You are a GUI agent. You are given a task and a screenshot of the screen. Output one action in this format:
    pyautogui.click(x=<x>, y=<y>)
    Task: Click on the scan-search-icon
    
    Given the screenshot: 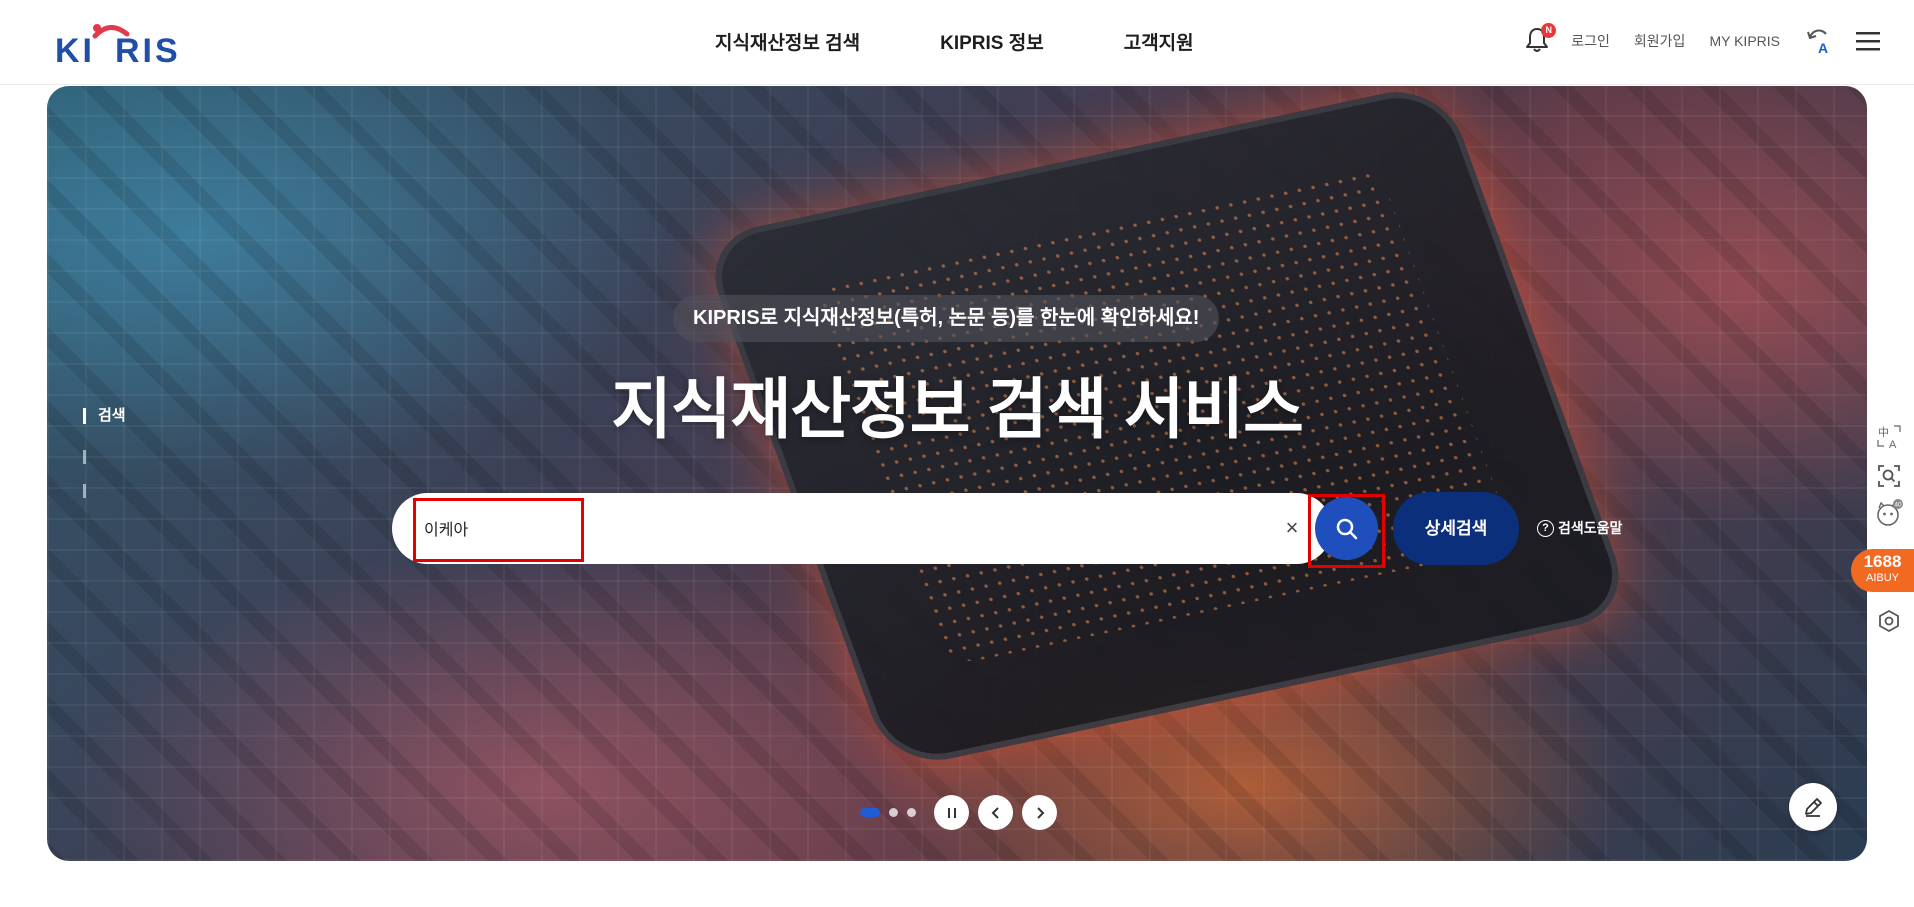 What is the action you would take?
    pyautogui.click(x=1889, y=476)
    